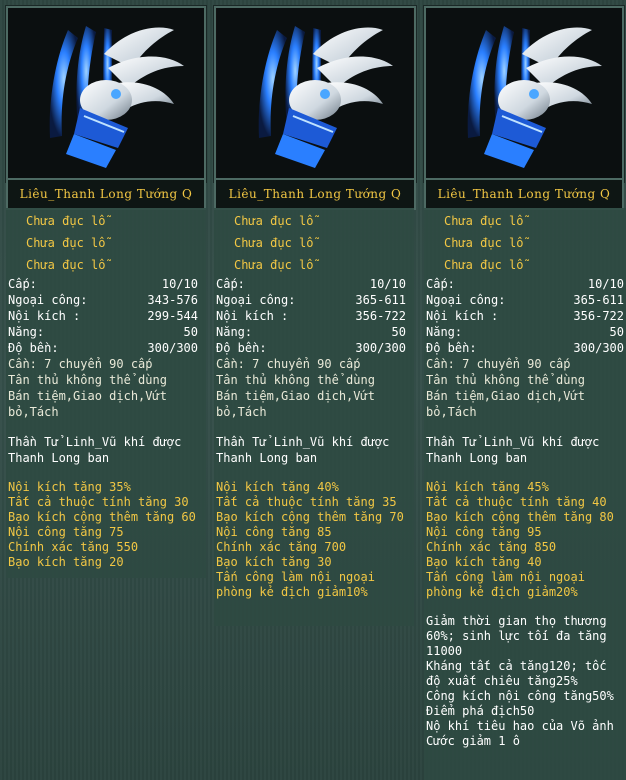 Image resolution: width=626 pixels, height=780 pixels. Describe the element at coordinates (73, 547) in the screenshot. I see `bonus-attribute: Chính xác tăng 550` at that location.